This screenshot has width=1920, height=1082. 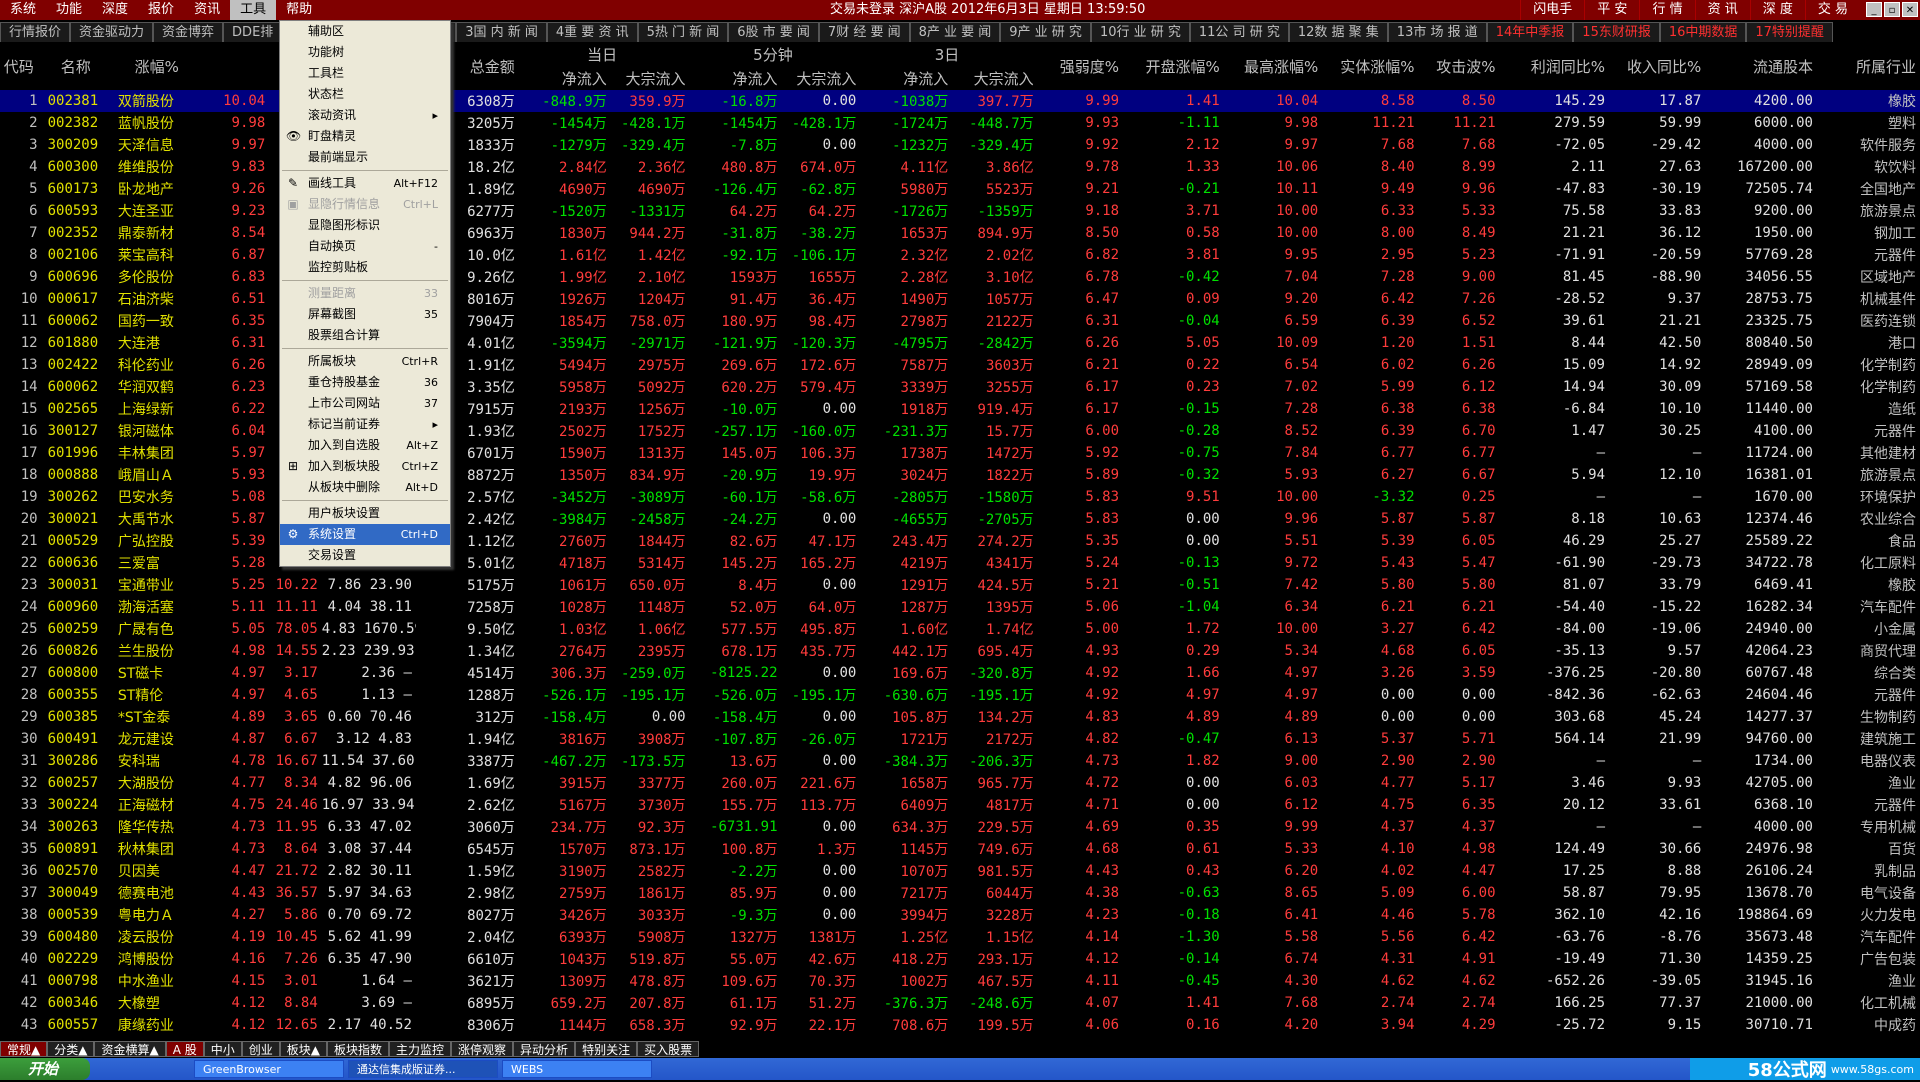 What do you see at coordinates (683, 32) in the screenshot?
I see `tab-9: 5热 门 新 闻` at bounding box center [683, 32].